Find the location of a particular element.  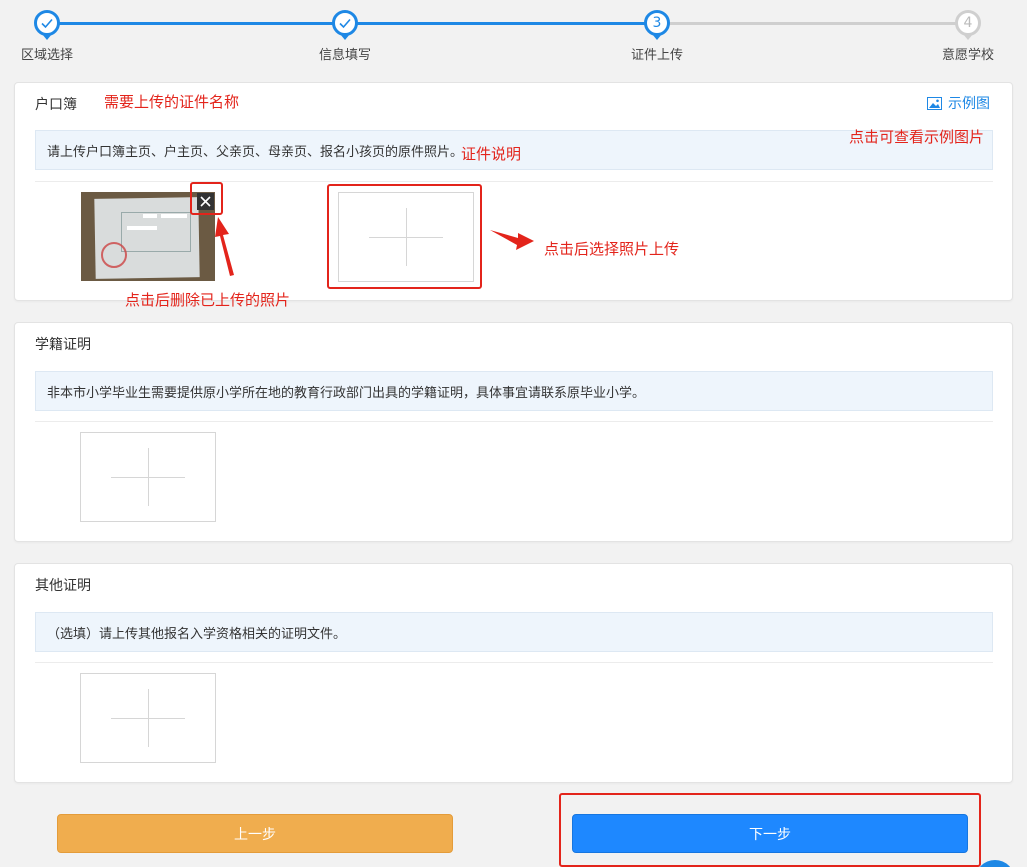

step-4: 4 意愿学校 is located at coordinates (968, 36).